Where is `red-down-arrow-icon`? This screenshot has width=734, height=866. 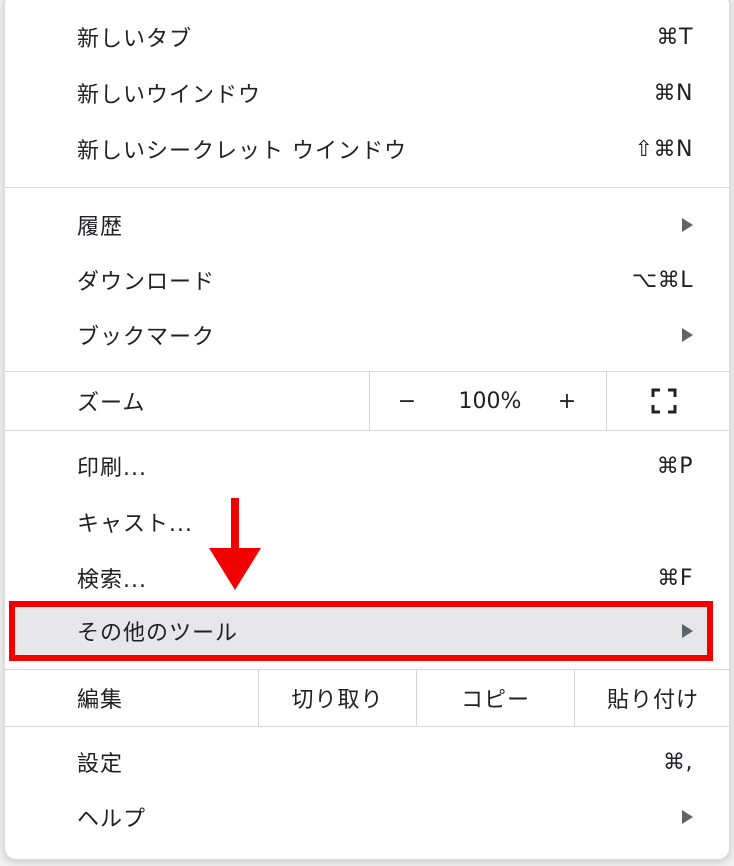
red-down-arrow-icon is located at coordinates (235, 544).